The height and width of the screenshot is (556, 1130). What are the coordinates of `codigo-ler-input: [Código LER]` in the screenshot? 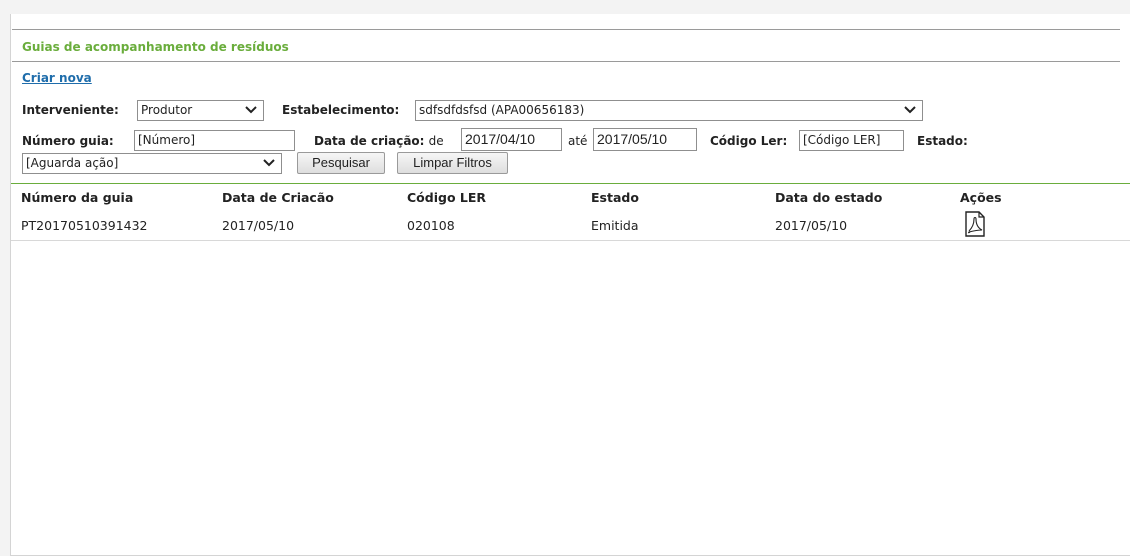 It's located at (851, 140).